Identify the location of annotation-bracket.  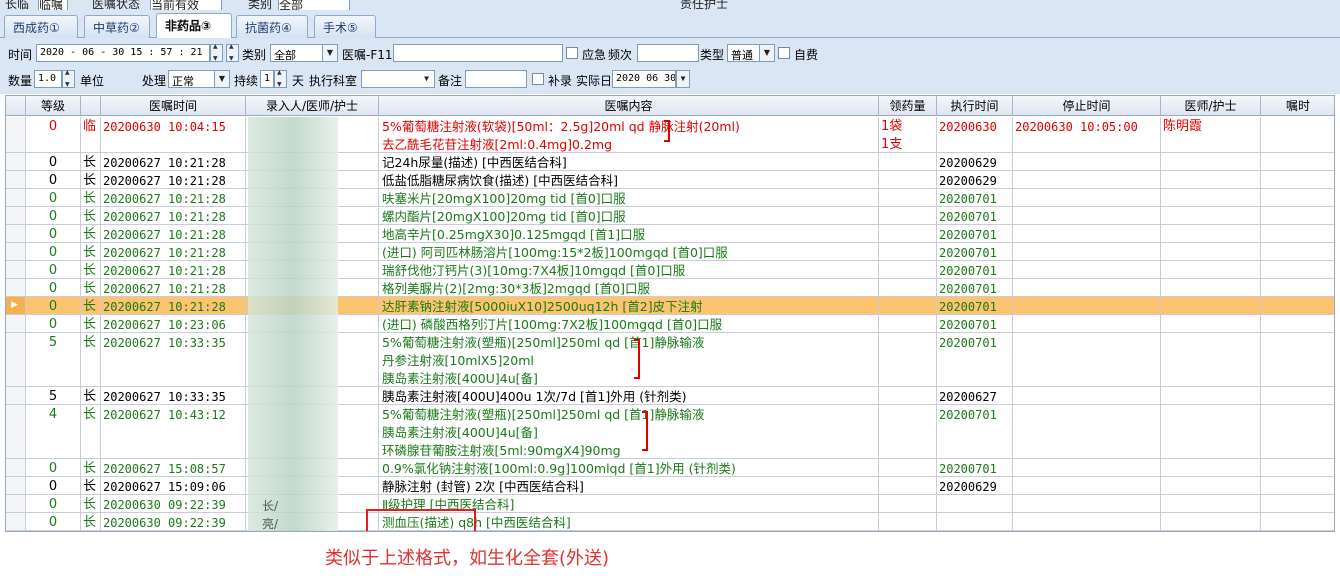
(637, 359).